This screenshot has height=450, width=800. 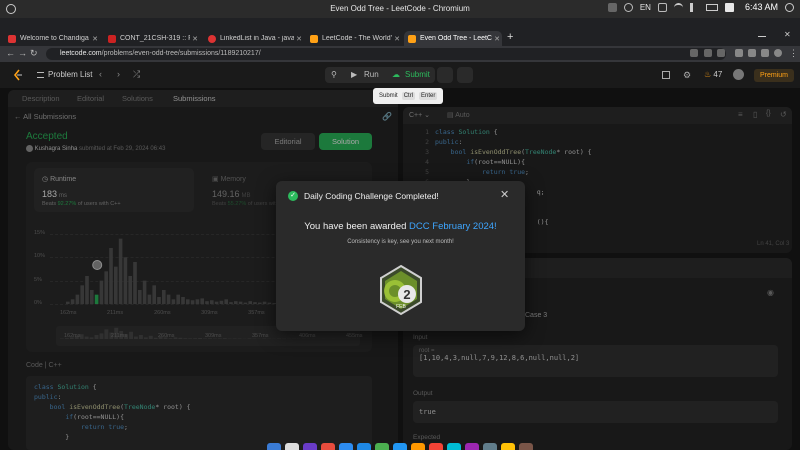 What do you see at coordinates (70, 74) in the screenshot?
I see `problem-list-link: Problem List` at bounding box center [70, 74].